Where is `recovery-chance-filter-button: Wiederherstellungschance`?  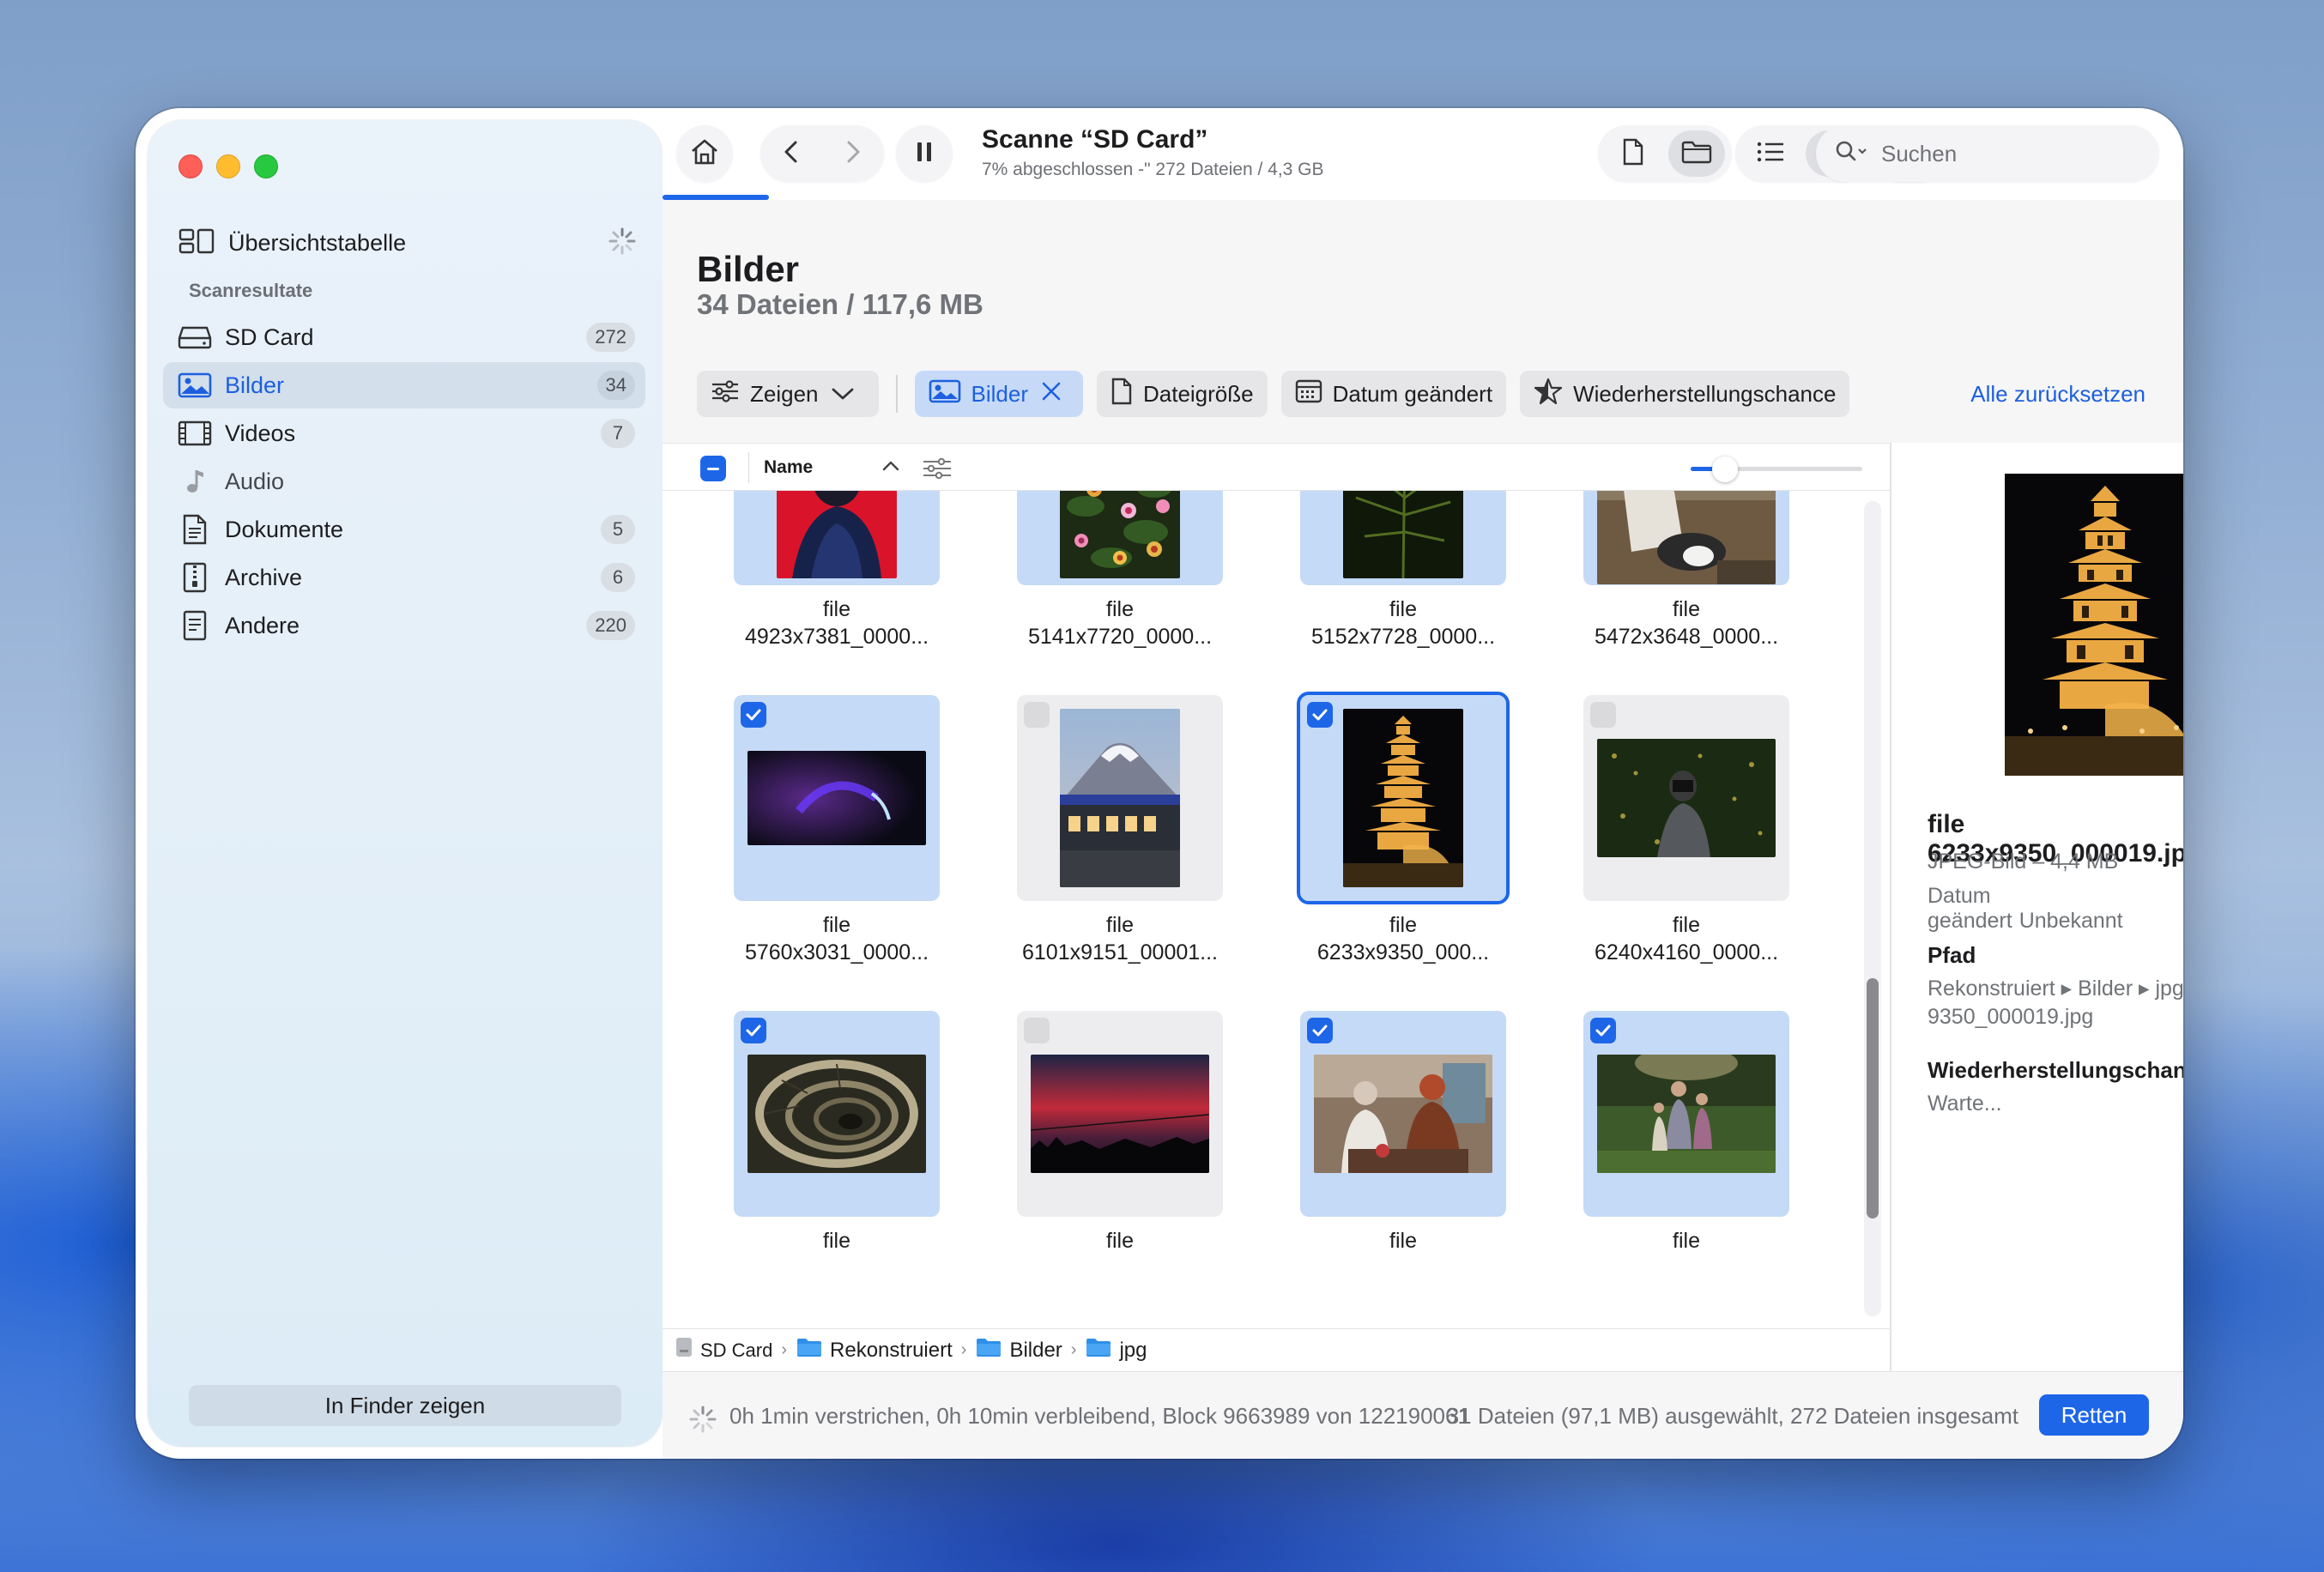
recovery-chance-filter-button: Wiederherstellungschance is located at coordinates (1685, 394).